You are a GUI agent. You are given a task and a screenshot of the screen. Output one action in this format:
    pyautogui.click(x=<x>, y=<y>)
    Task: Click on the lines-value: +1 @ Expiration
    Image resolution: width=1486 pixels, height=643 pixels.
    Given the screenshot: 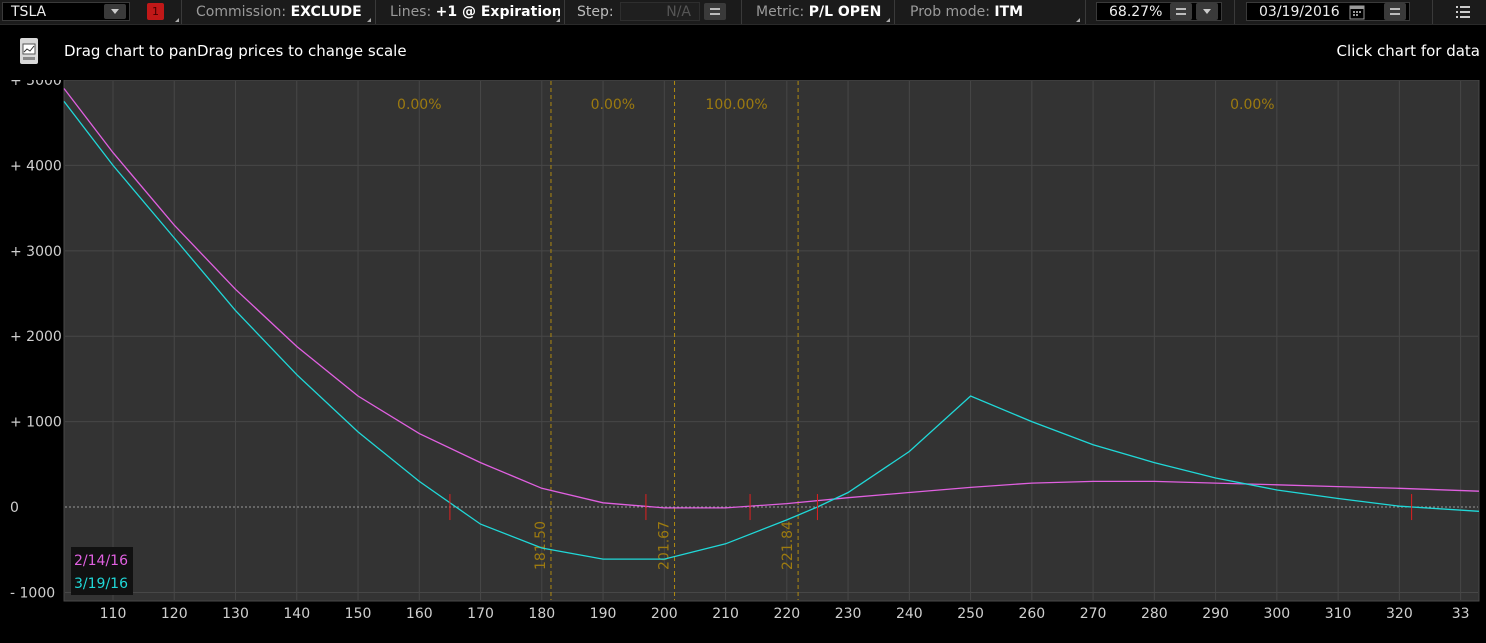 What is the action you would take?
    pyautogui.click(x=497, y=12)
    